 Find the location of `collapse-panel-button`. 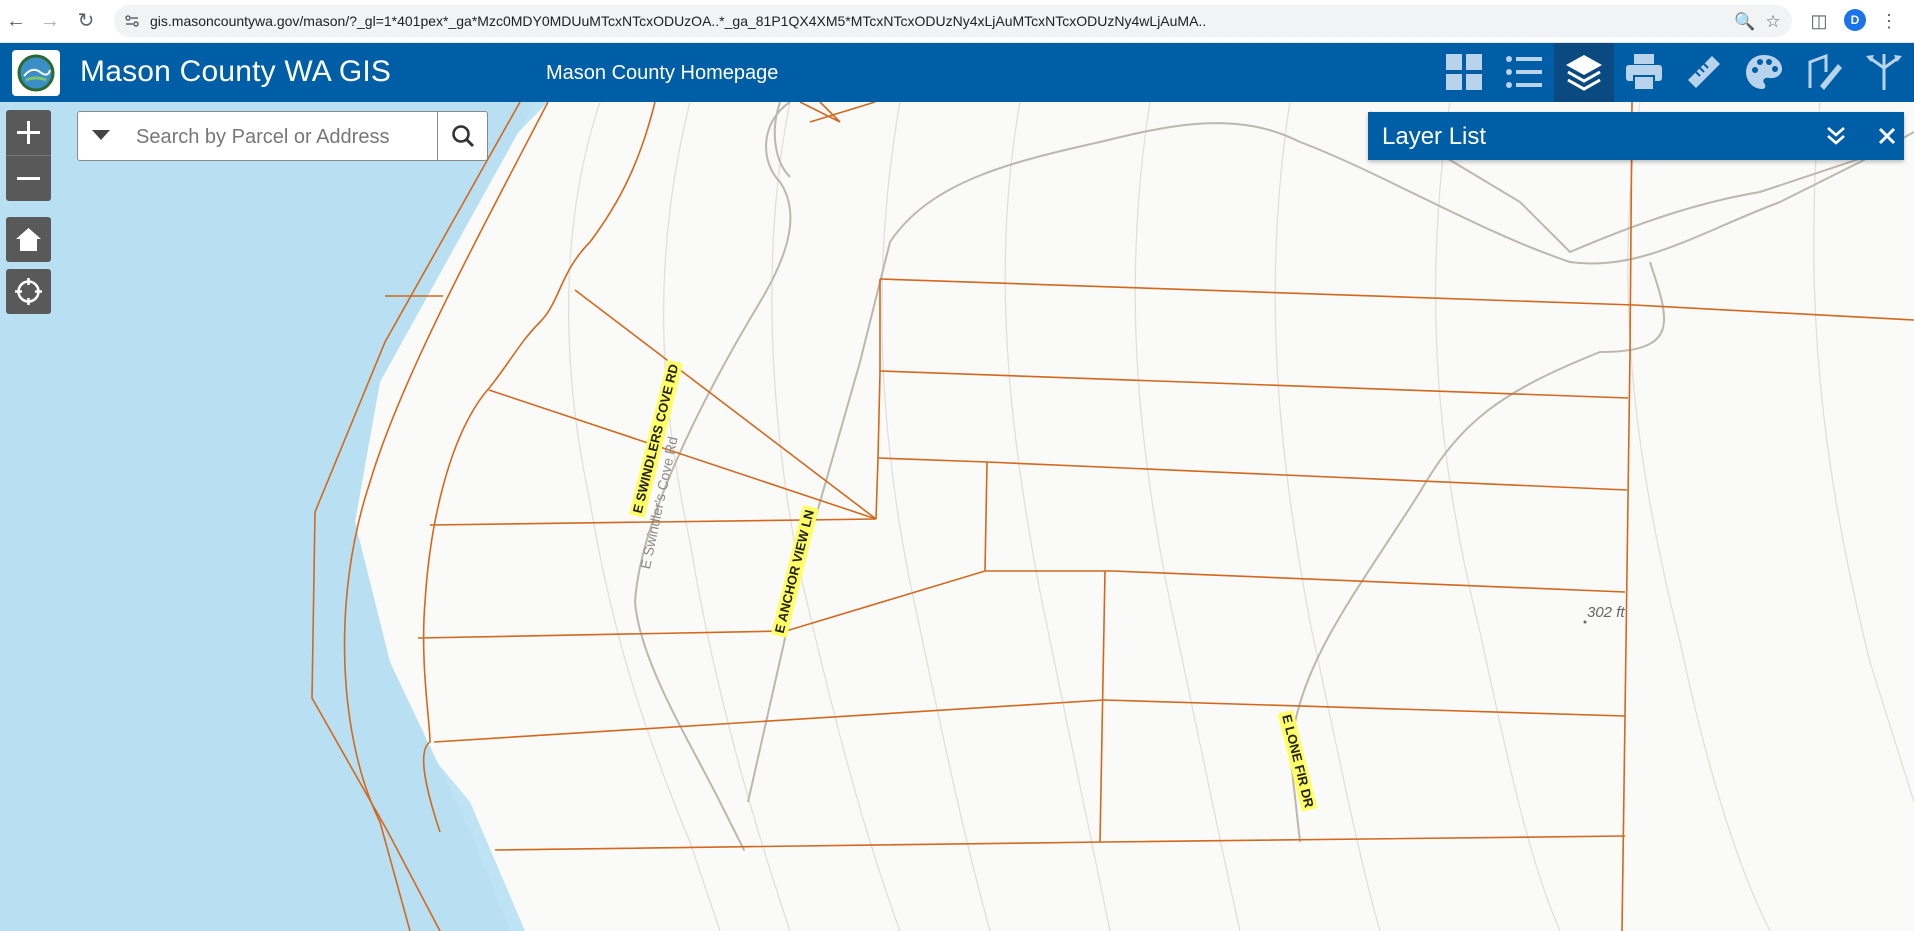

collapse-panel-button is located at coordinates (1836, 136).